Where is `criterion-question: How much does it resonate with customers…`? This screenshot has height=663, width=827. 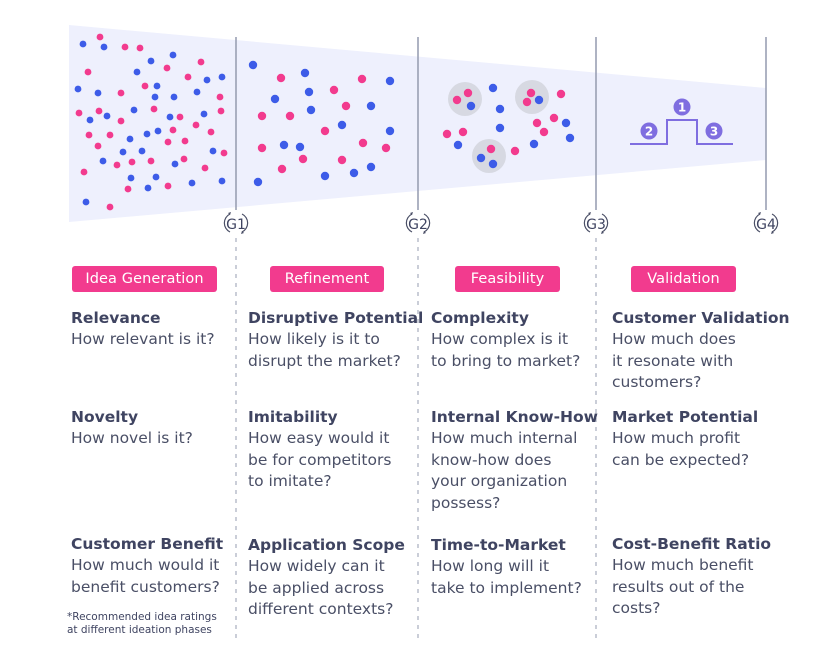 criterion-question: How much does it resonate with customers… is located at coordinates (674, 360).